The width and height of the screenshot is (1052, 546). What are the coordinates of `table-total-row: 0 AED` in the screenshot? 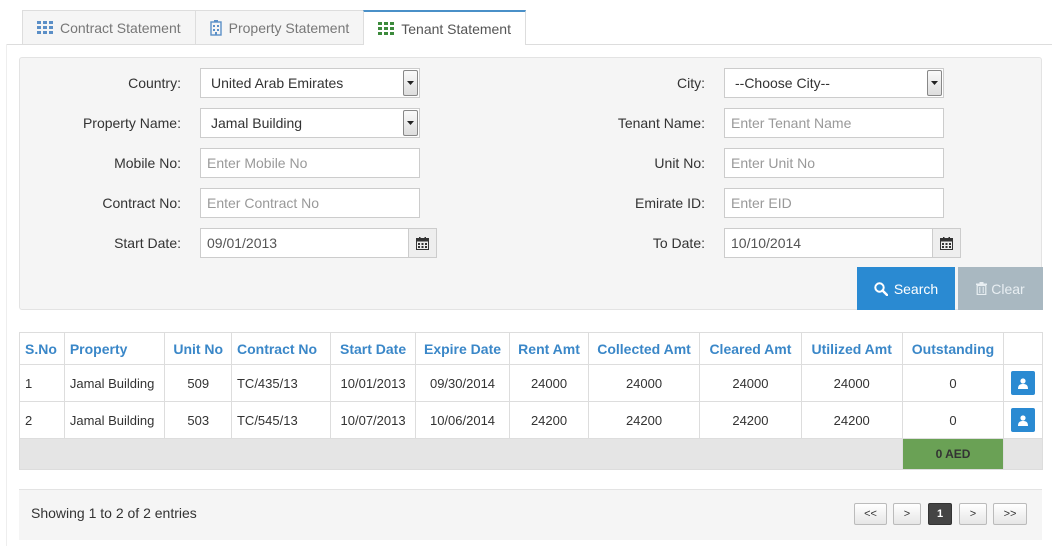 It's located at (531, 454).